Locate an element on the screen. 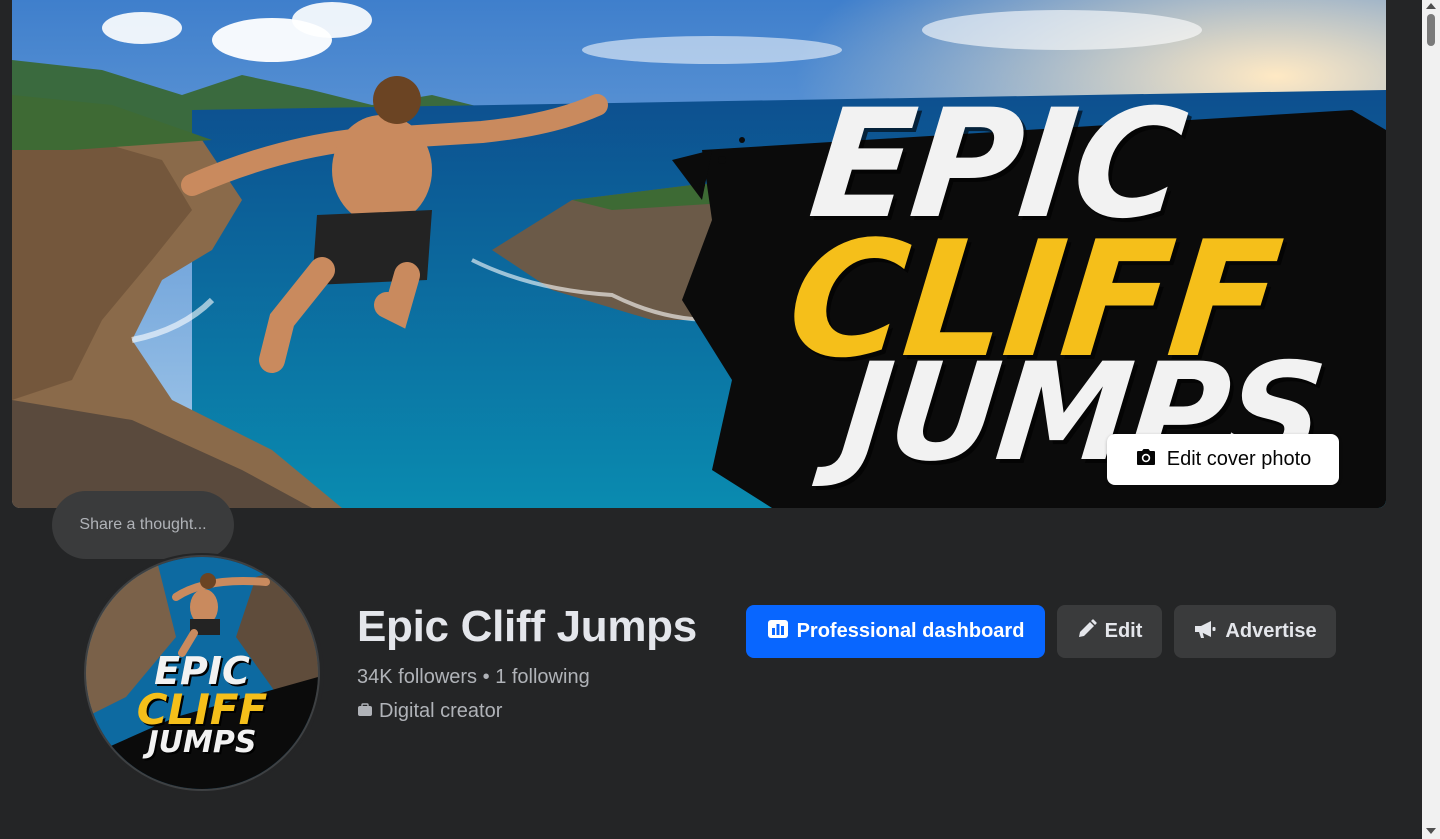 The height and width of the screenshot is (839, 1440). advertise-button: Advertise is located at coordinates (1255, 631).